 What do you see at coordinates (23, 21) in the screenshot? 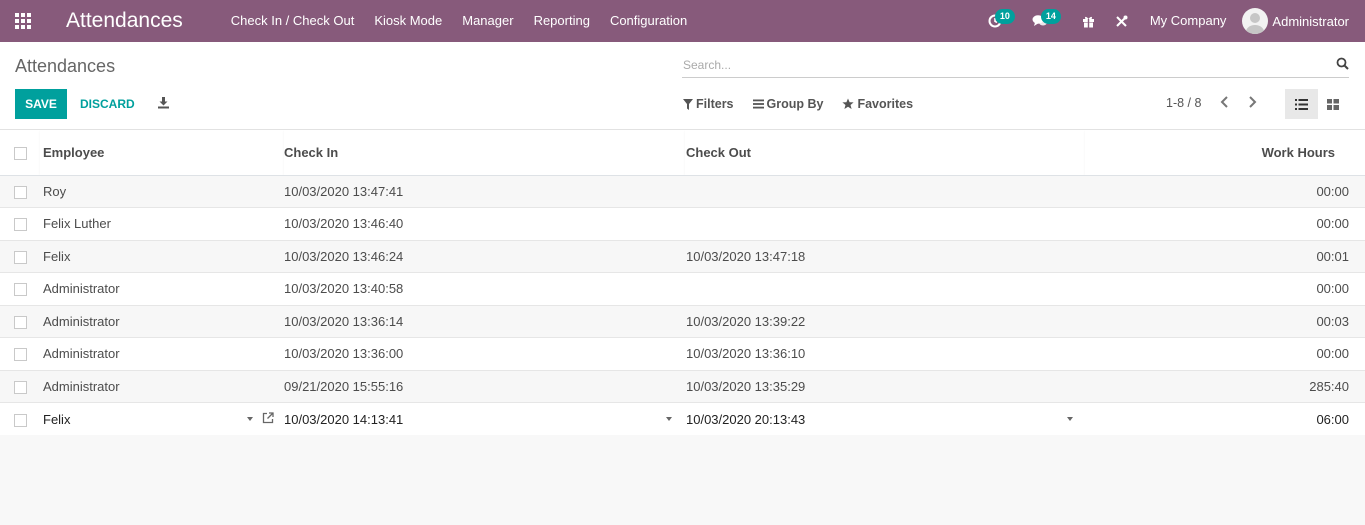
I see `apps-menu-icon` at bounding box center [23, 21].